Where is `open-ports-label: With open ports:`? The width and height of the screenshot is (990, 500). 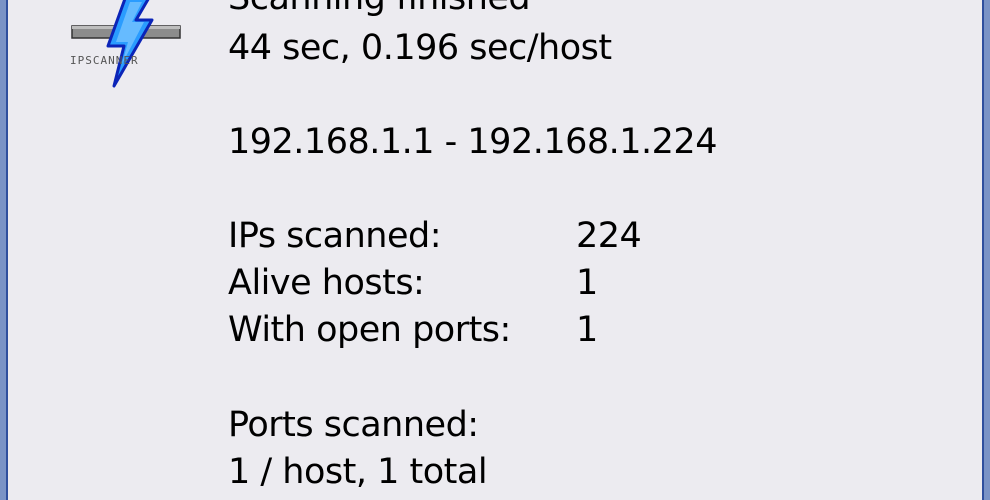 open-ports-label: With open ports: is located at coordinates (369, 330).